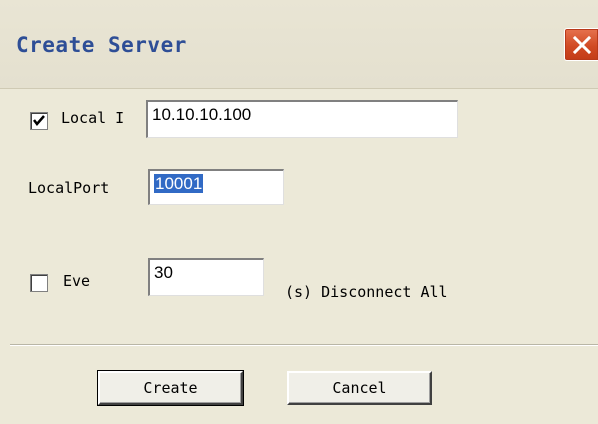  I want to click on close-x-icon, so click(582, 45).